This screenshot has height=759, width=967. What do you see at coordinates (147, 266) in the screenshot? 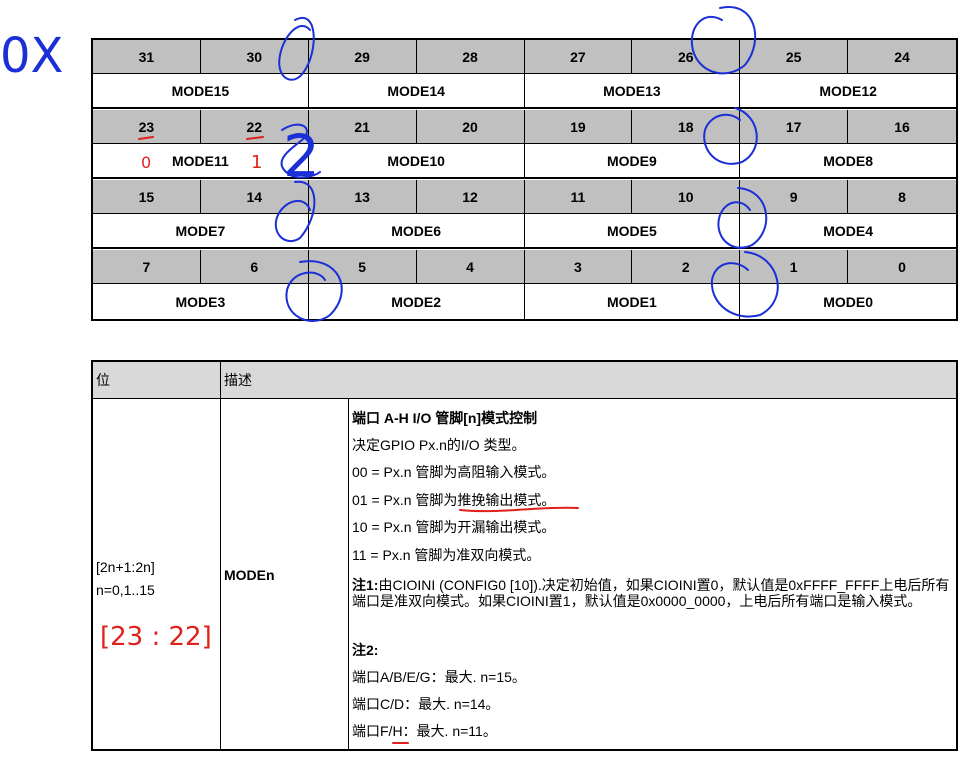
I see `bit-cell: 7` at bounding box center [147, 266].